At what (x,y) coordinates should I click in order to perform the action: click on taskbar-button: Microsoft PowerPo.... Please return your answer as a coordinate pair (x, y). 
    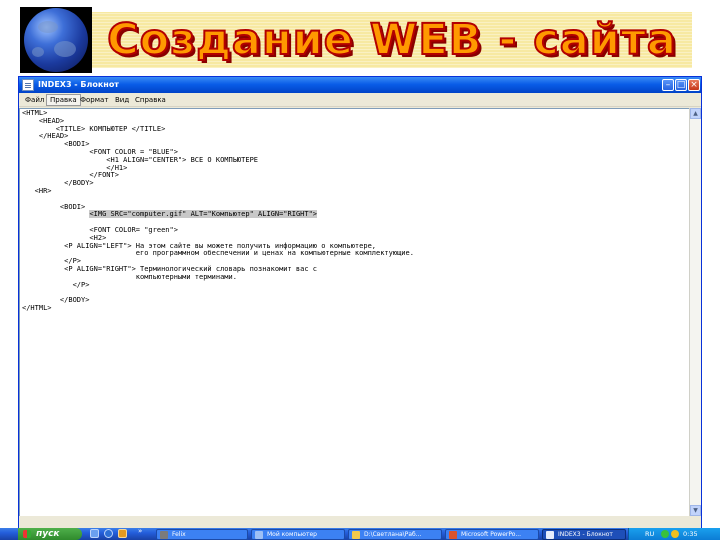
    Looking at the image, I should click on (492, 534).